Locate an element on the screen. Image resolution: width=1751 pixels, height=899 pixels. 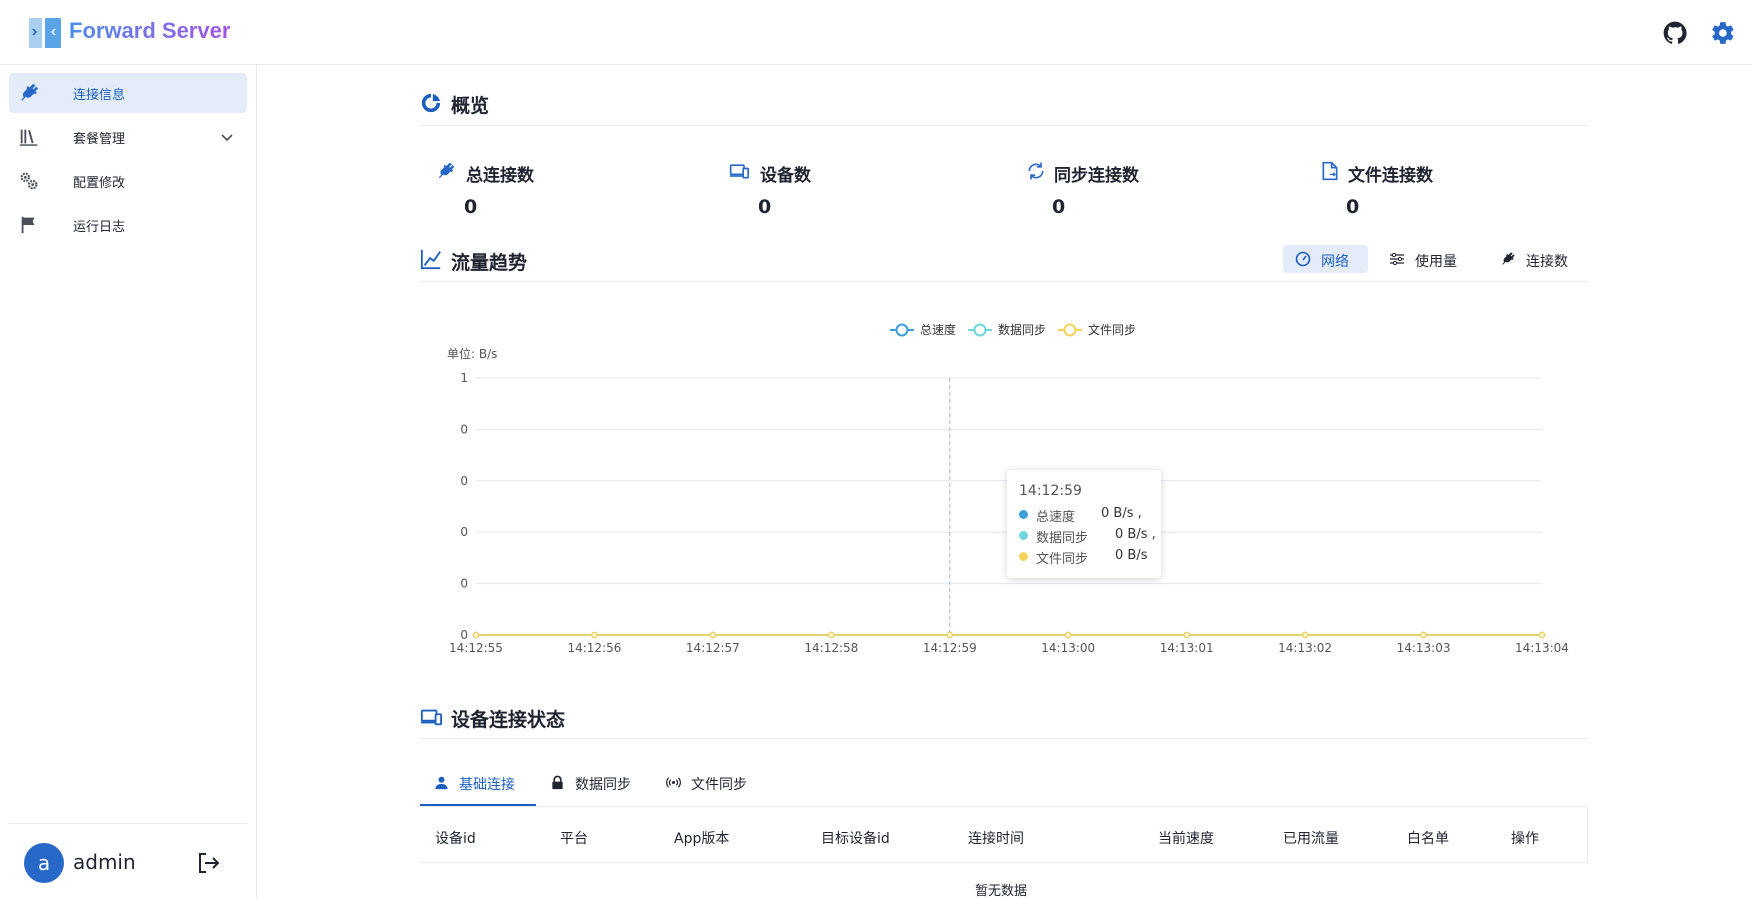
stat-devices-value: 0 is located at coordinates (765, 207).